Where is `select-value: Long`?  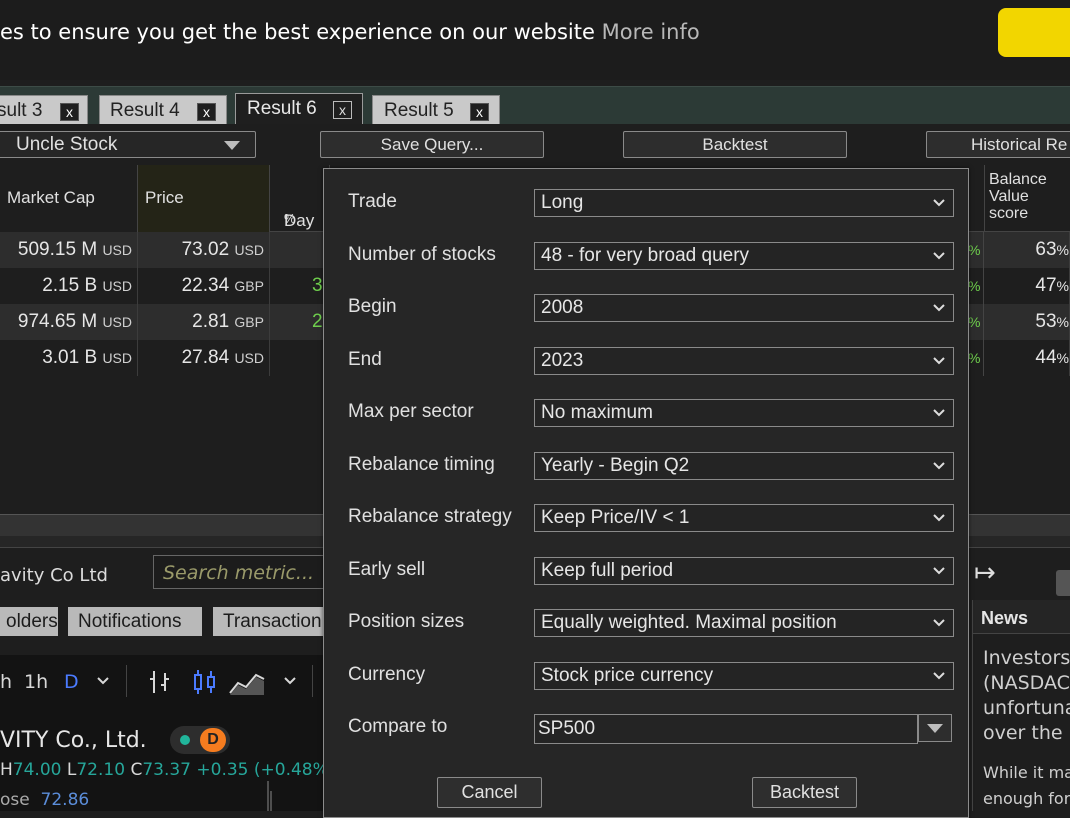 select-value: Long is located at coordinates (562, 202).